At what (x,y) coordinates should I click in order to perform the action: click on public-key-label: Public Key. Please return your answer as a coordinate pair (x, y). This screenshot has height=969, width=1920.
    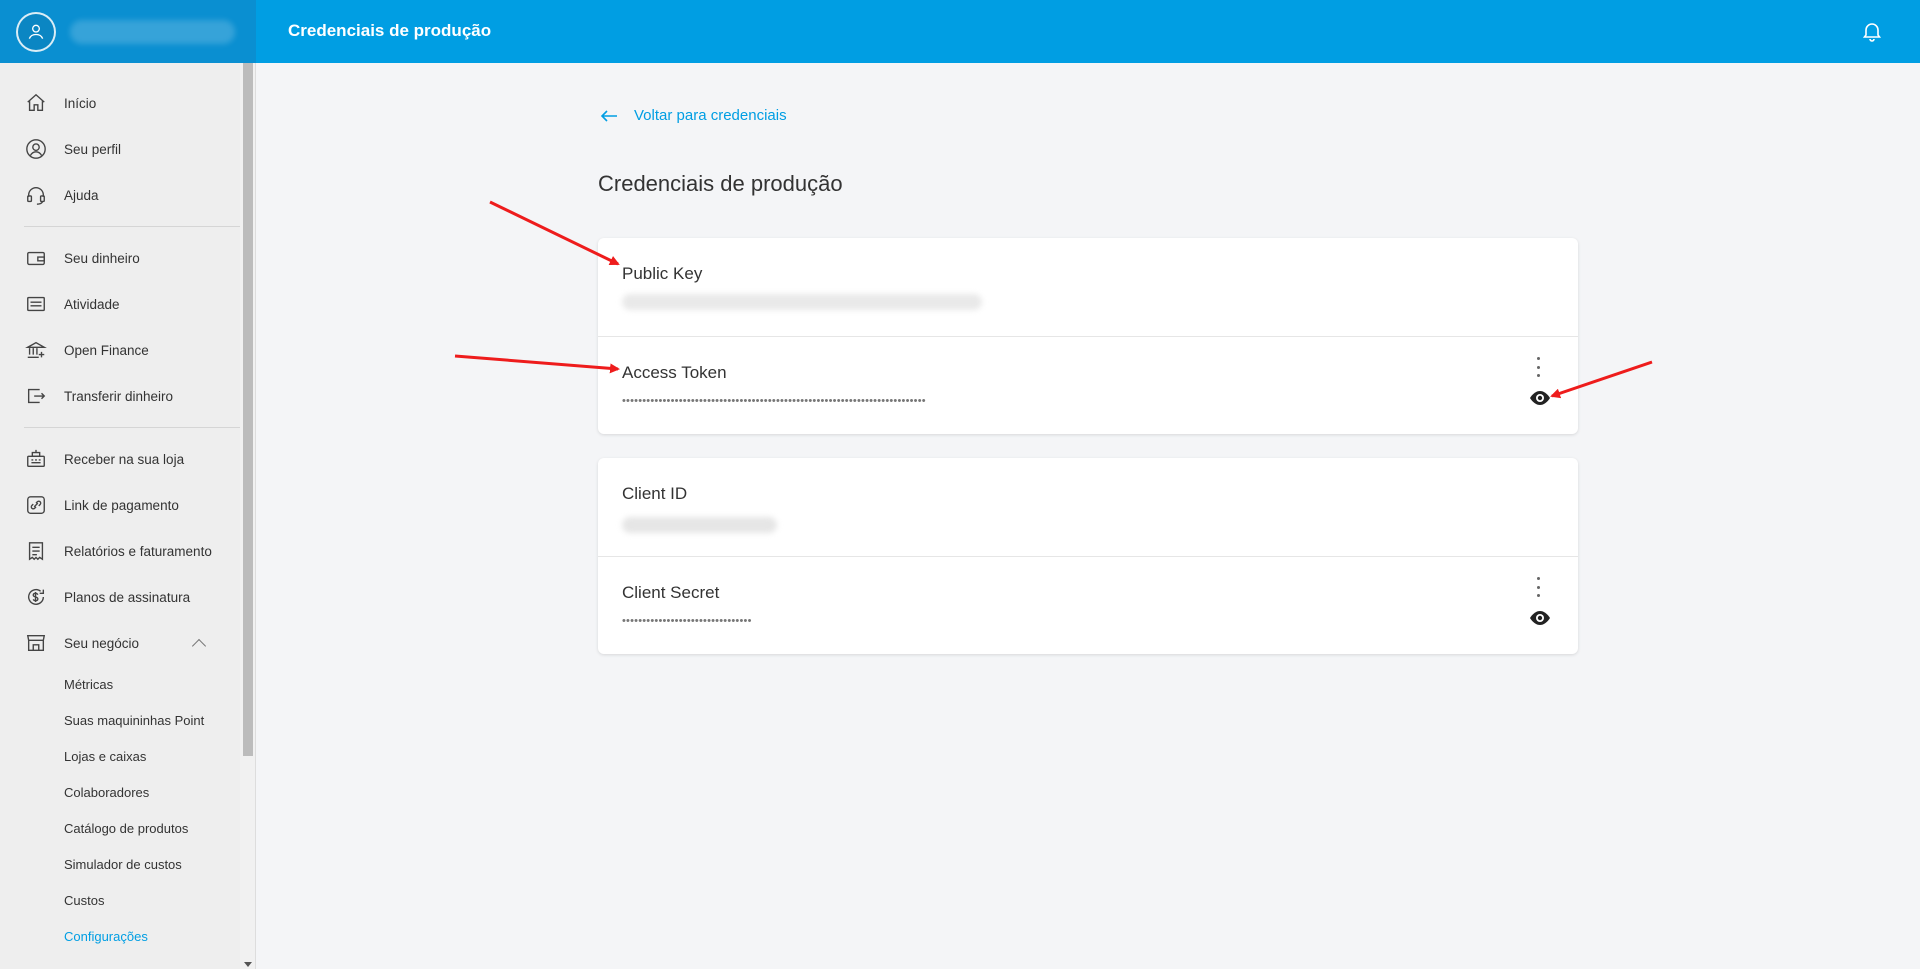
    Looking at the image, I should click on (662, 273).